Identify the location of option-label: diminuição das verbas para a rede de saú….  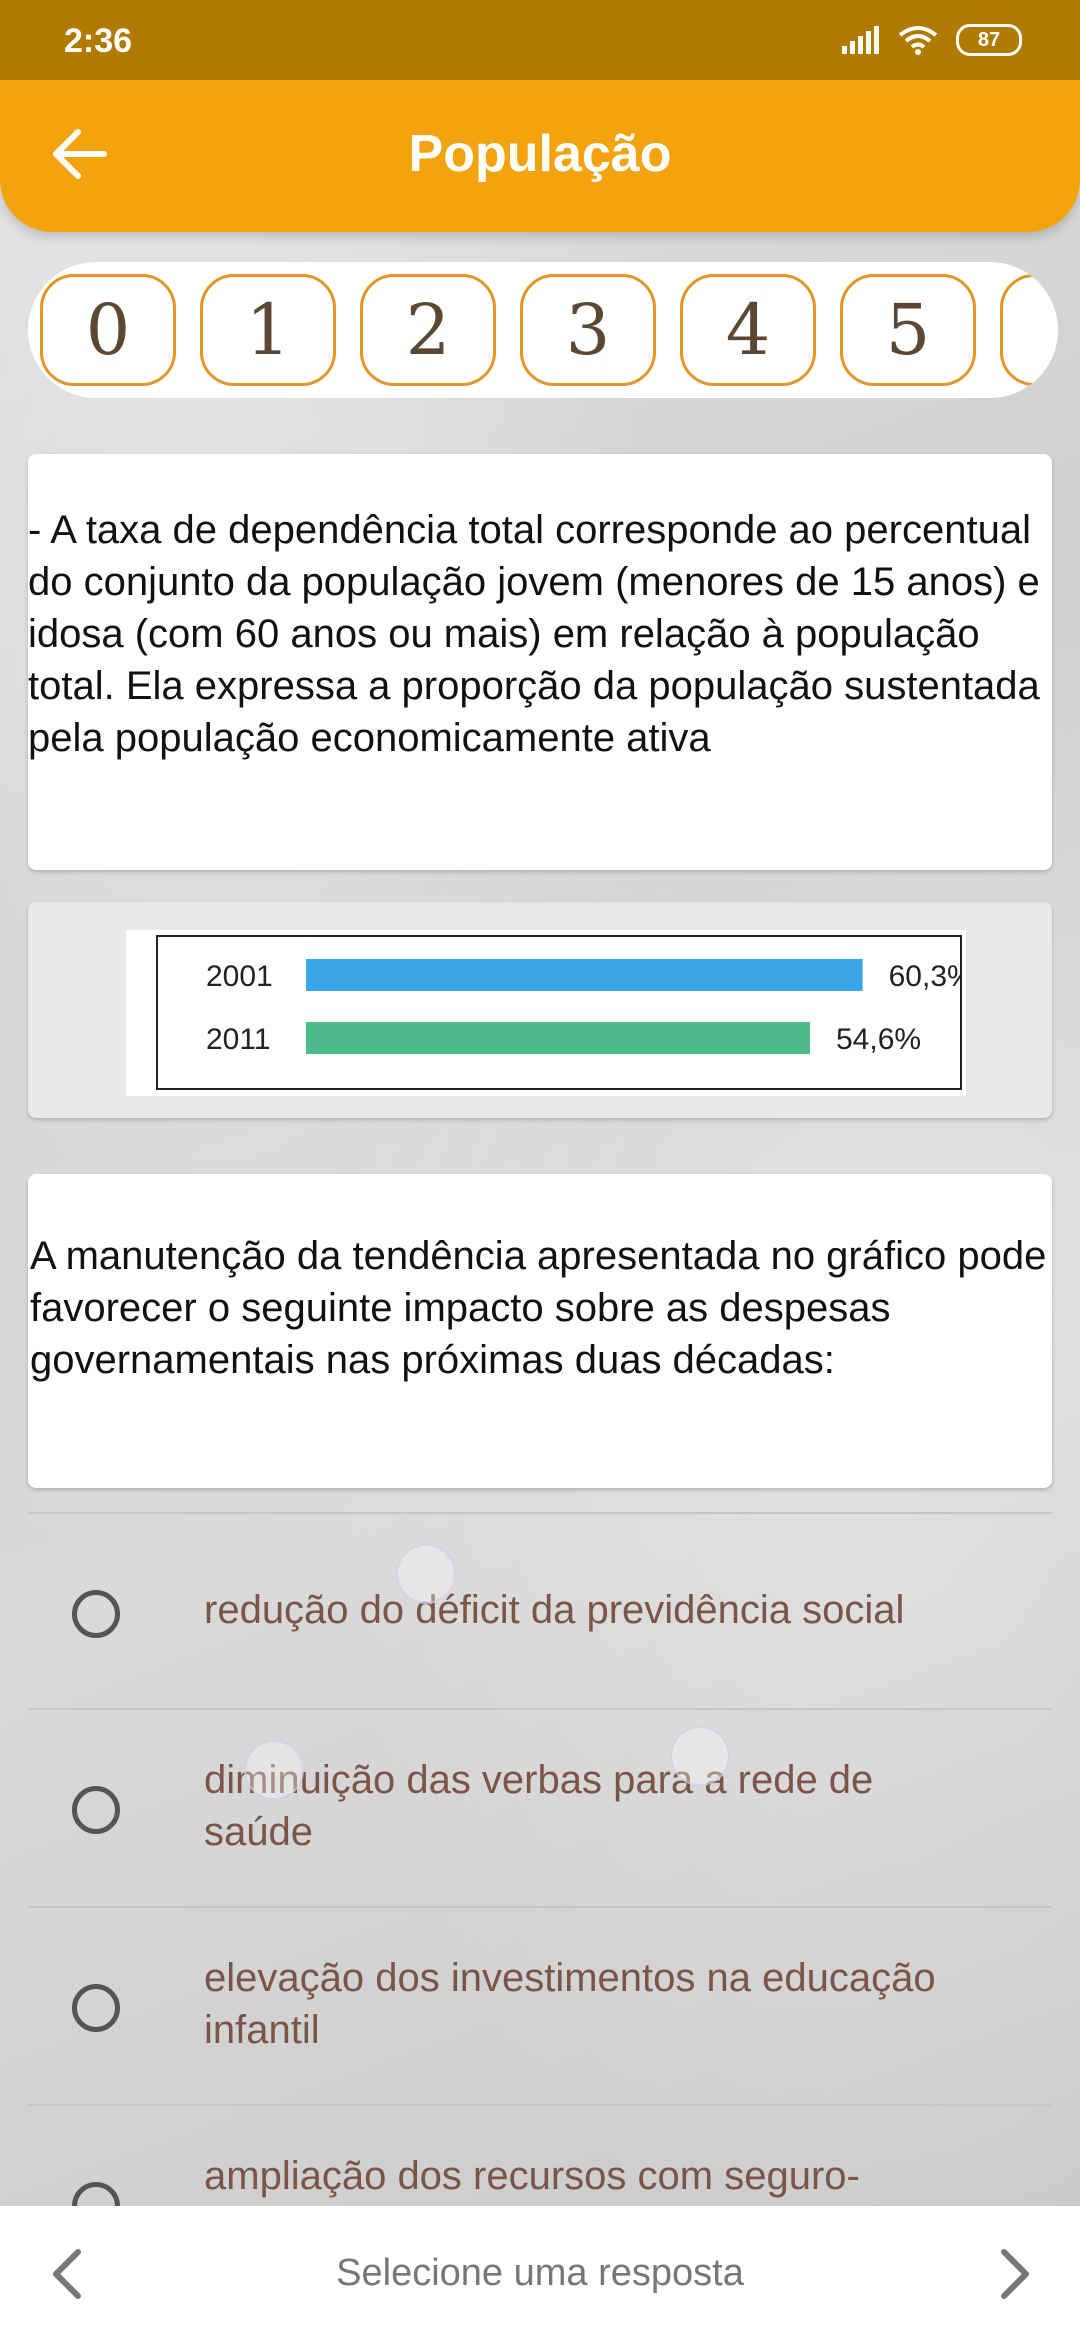
(594, 1806).